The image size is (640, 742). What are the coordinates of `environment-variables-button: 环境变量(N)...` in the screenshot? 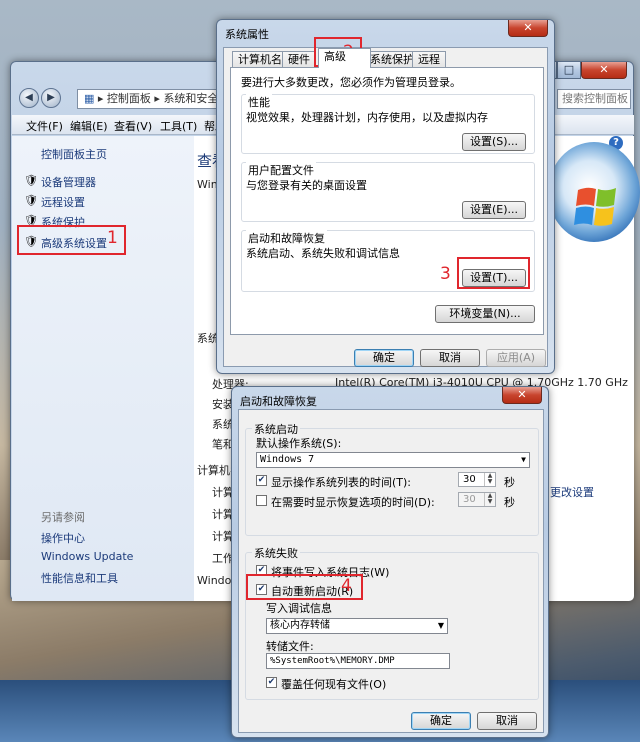 It's located at (485, 314).